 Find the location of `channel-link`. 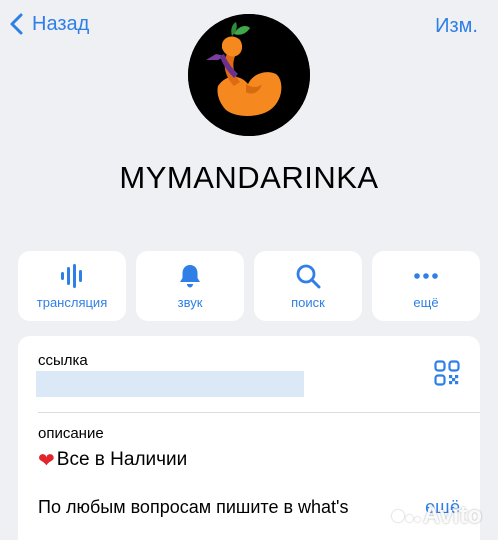

channel-link is located at coordinates (170, 384).